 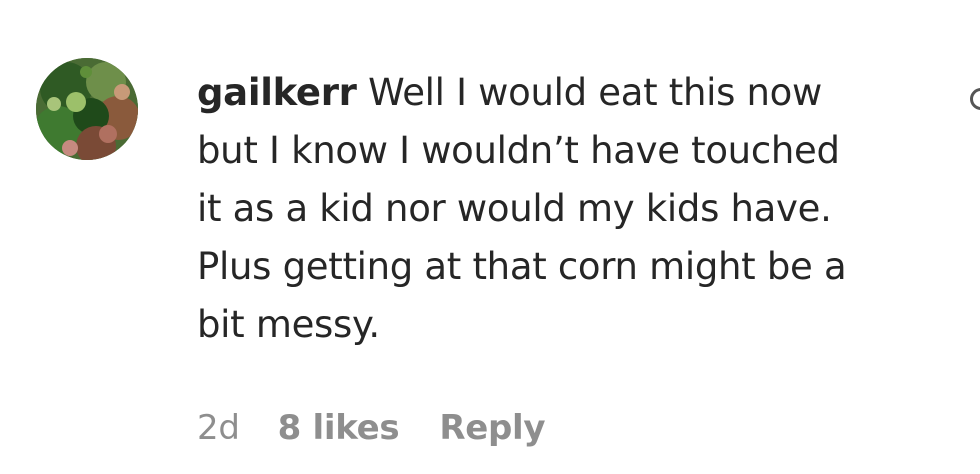 I want to click on avatar, so click(x=87, y=109).